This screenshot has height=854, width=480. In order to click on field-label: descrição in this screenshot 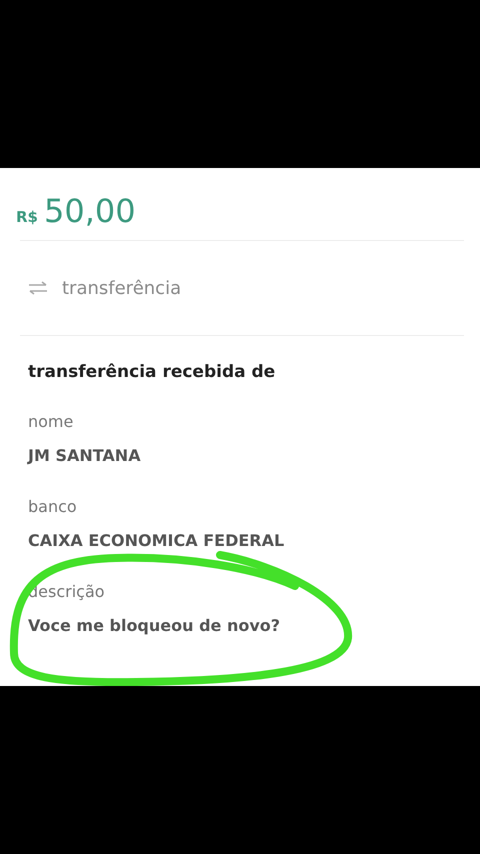, I will do `click(66, 592)`.